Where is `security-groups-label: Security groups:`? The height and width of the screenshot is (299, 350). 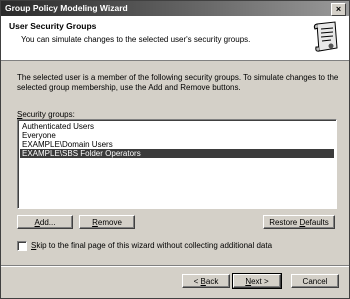
security-groups-label: Security groups: is located at coordinates (46, 114).